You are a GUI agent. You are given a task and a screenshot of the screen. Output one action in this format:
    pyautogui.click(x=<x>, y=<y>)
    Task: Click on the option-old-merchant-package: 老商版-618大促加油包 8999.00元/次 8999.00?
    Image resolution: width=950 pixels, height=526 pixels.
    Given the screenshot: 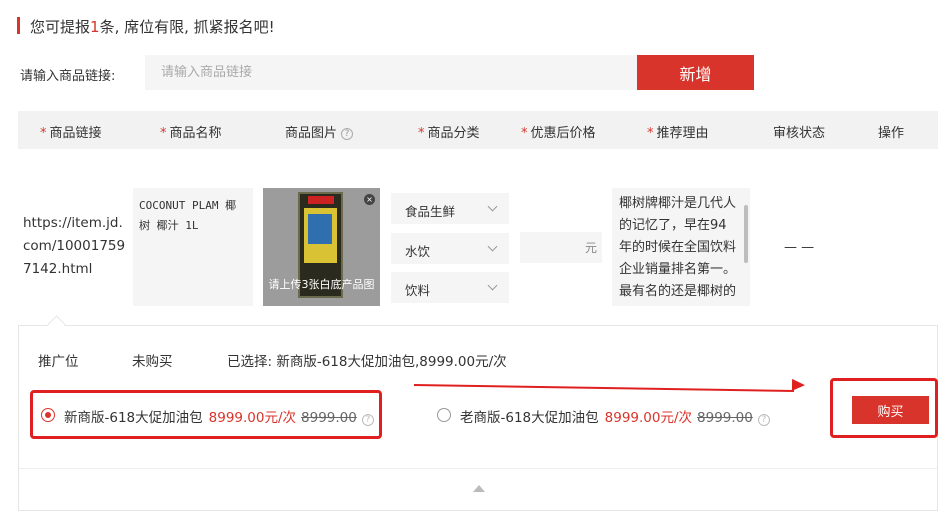 What is the action you would take?
    pyautogui.click(x=615, y=416)
    